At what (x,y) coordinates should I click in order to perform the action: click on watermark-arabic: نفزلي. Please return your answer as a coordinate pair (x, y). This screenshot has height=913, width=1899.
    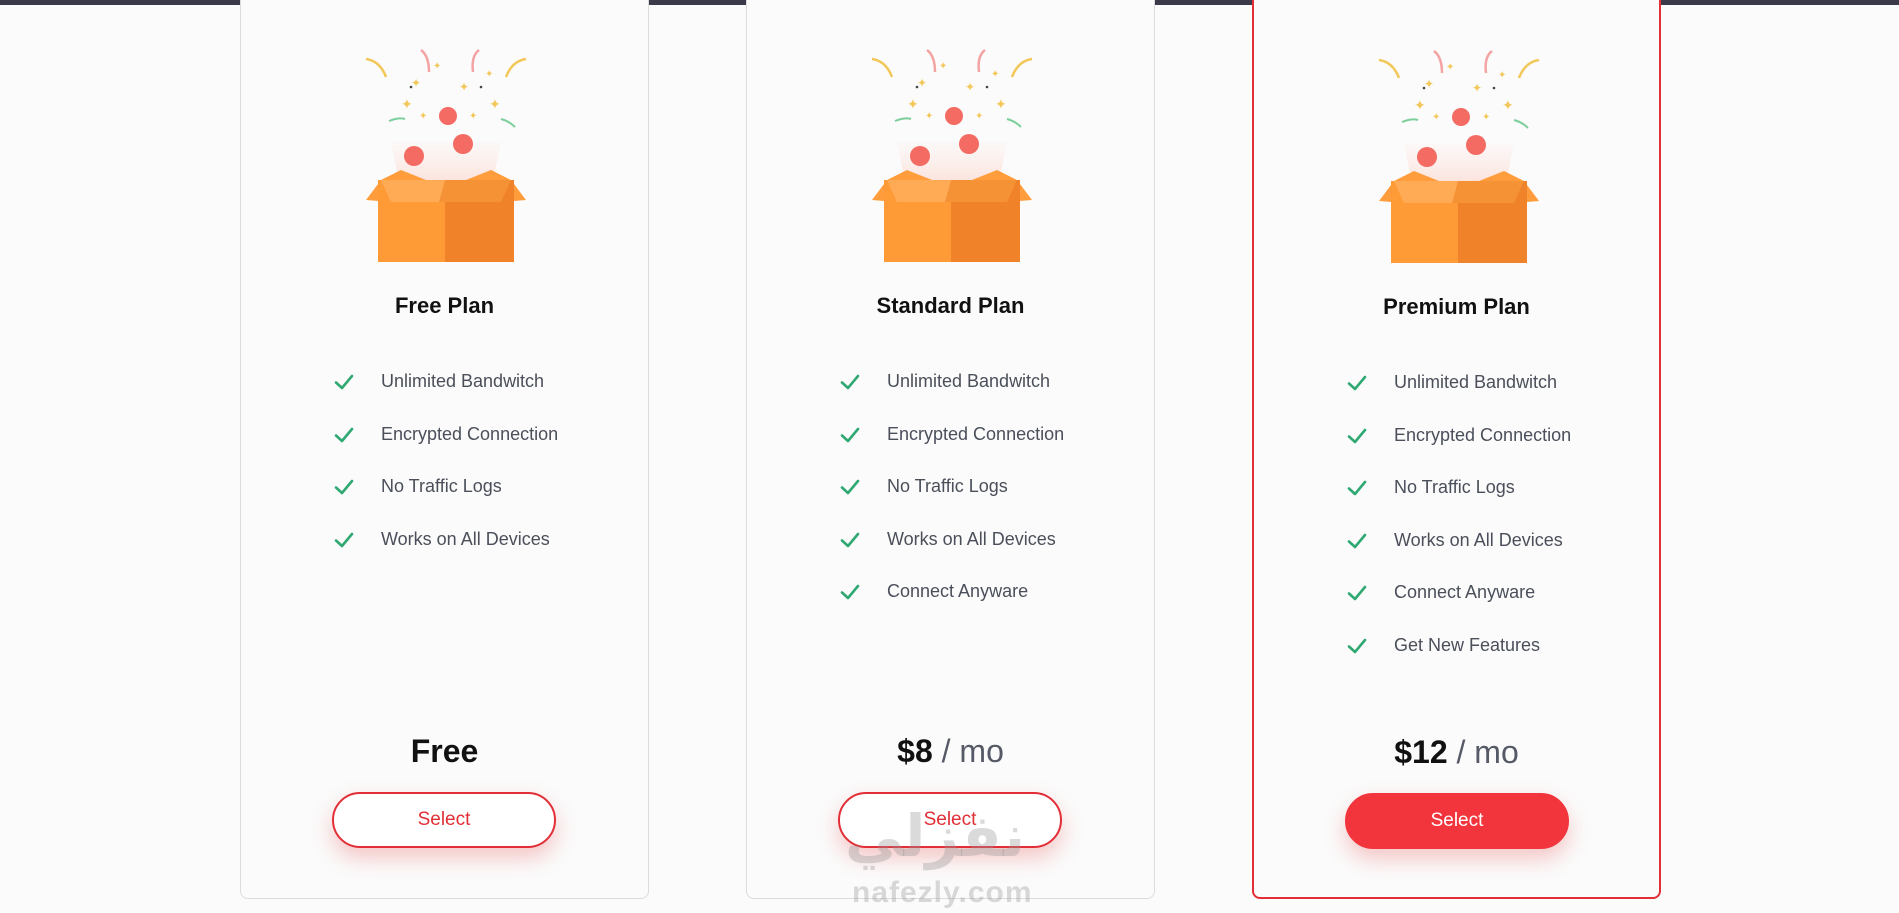
    Looking at the image, I should click on (935, 836).